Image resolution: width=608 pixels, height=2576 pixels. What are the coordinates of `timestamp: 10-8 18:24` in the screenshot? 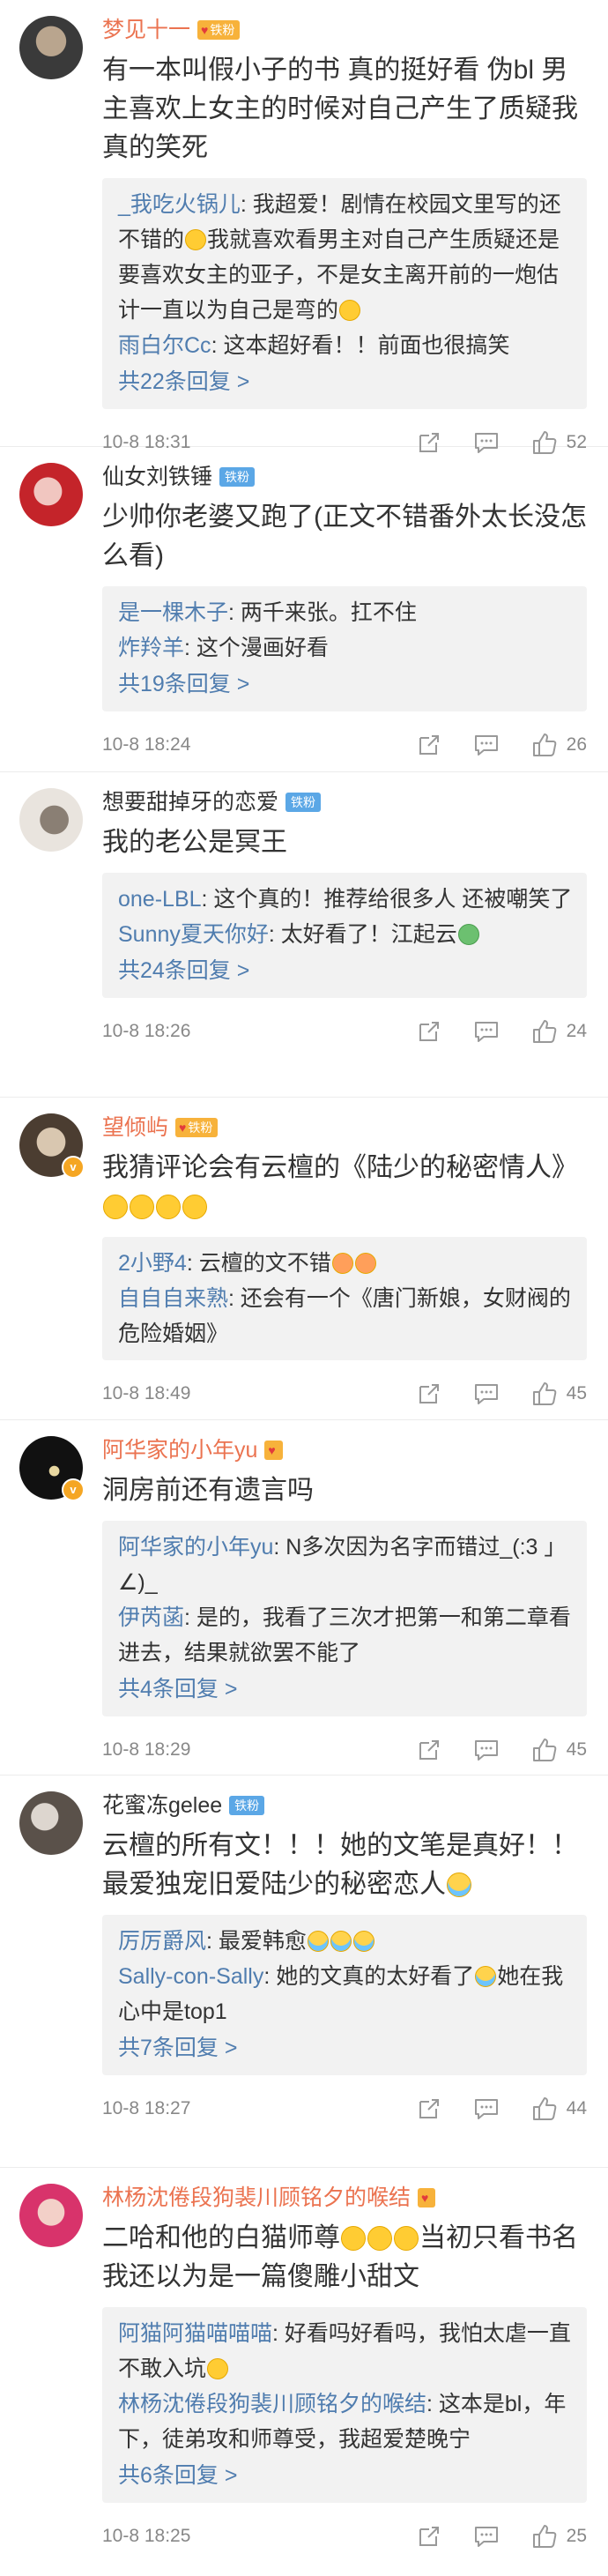 It's located at (147, 744).